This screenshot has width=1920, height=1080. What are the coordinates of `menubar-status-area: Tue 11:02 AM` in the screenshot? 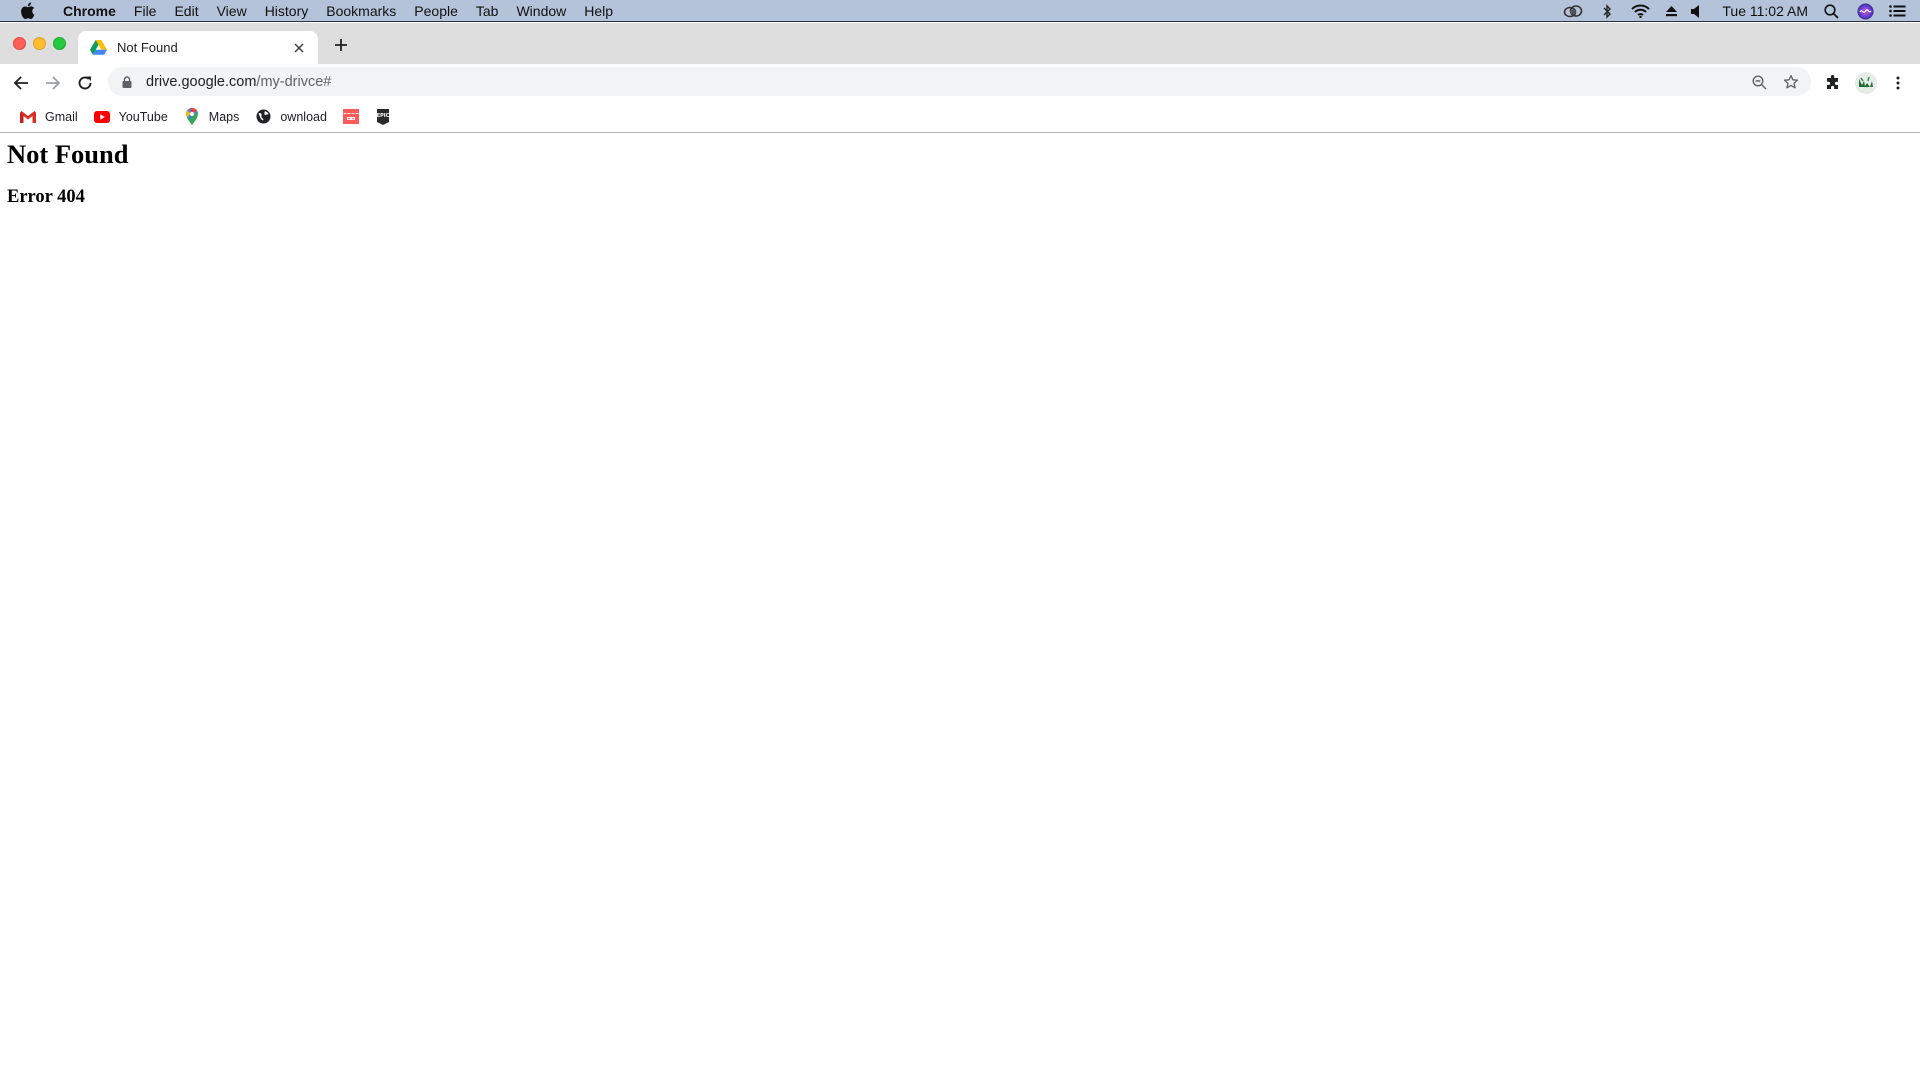 It's located at (1741, 11).